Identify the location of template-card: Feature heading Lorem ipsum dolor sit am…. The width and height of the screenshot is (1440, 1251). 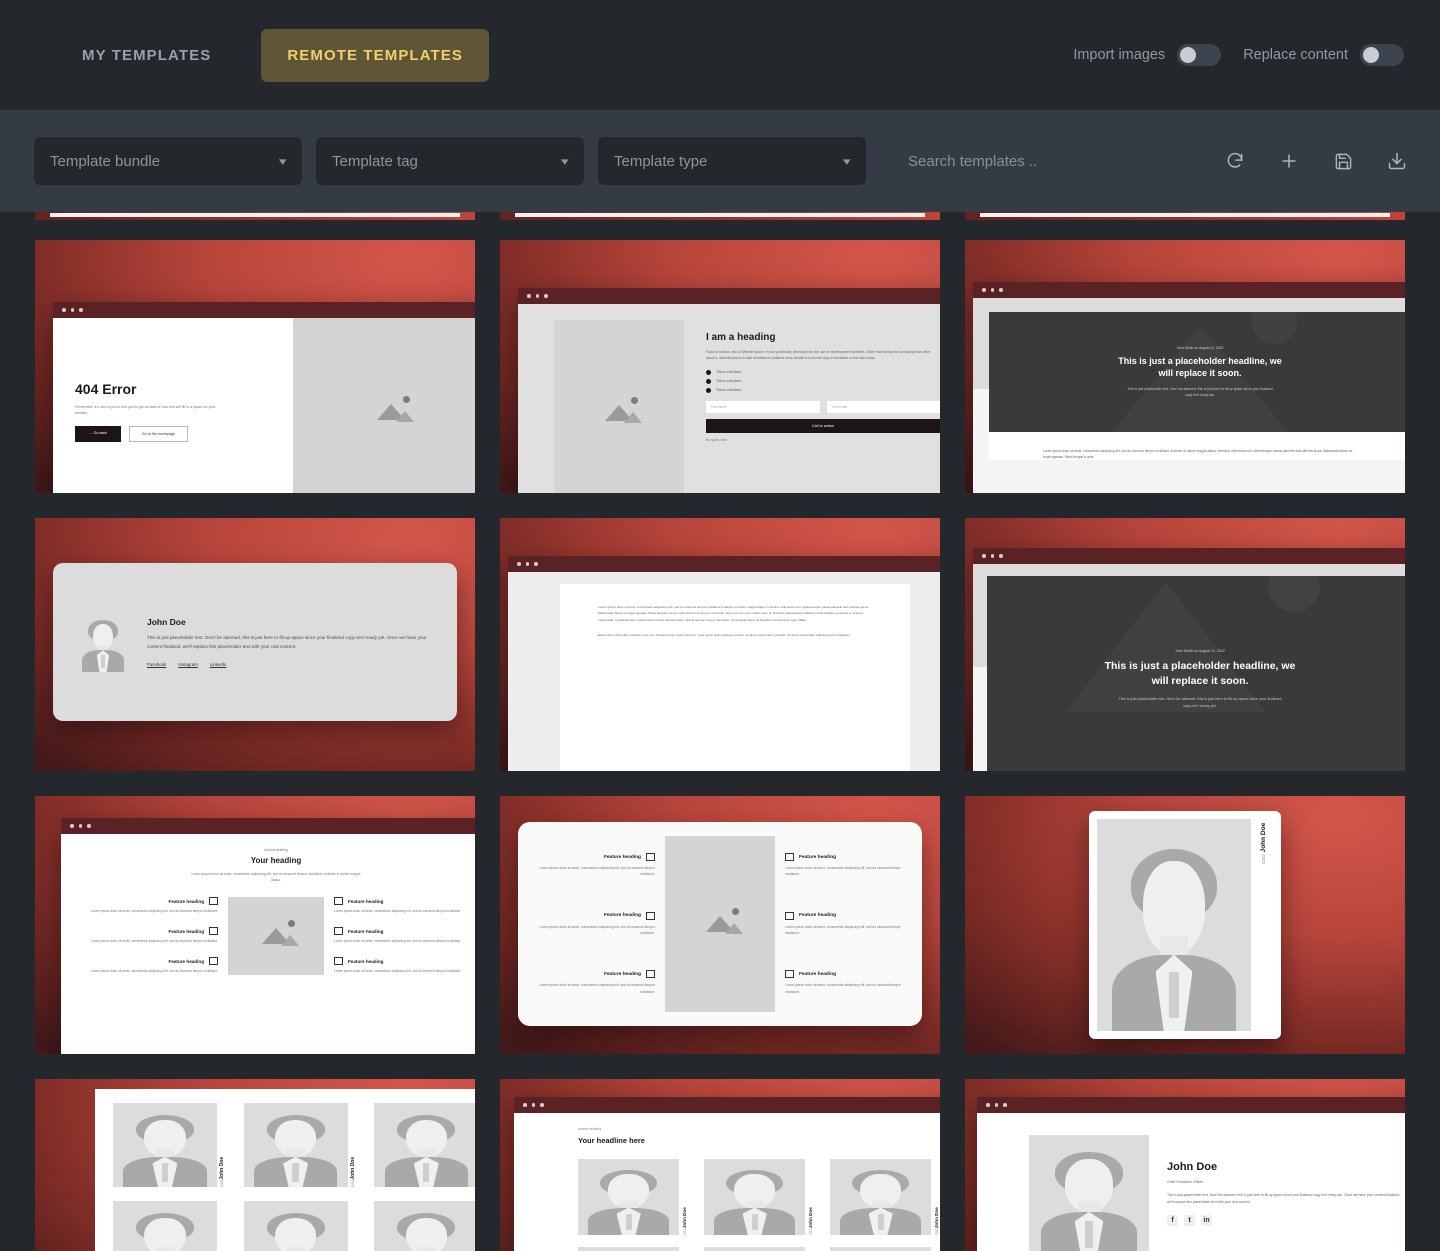
(720, 925).